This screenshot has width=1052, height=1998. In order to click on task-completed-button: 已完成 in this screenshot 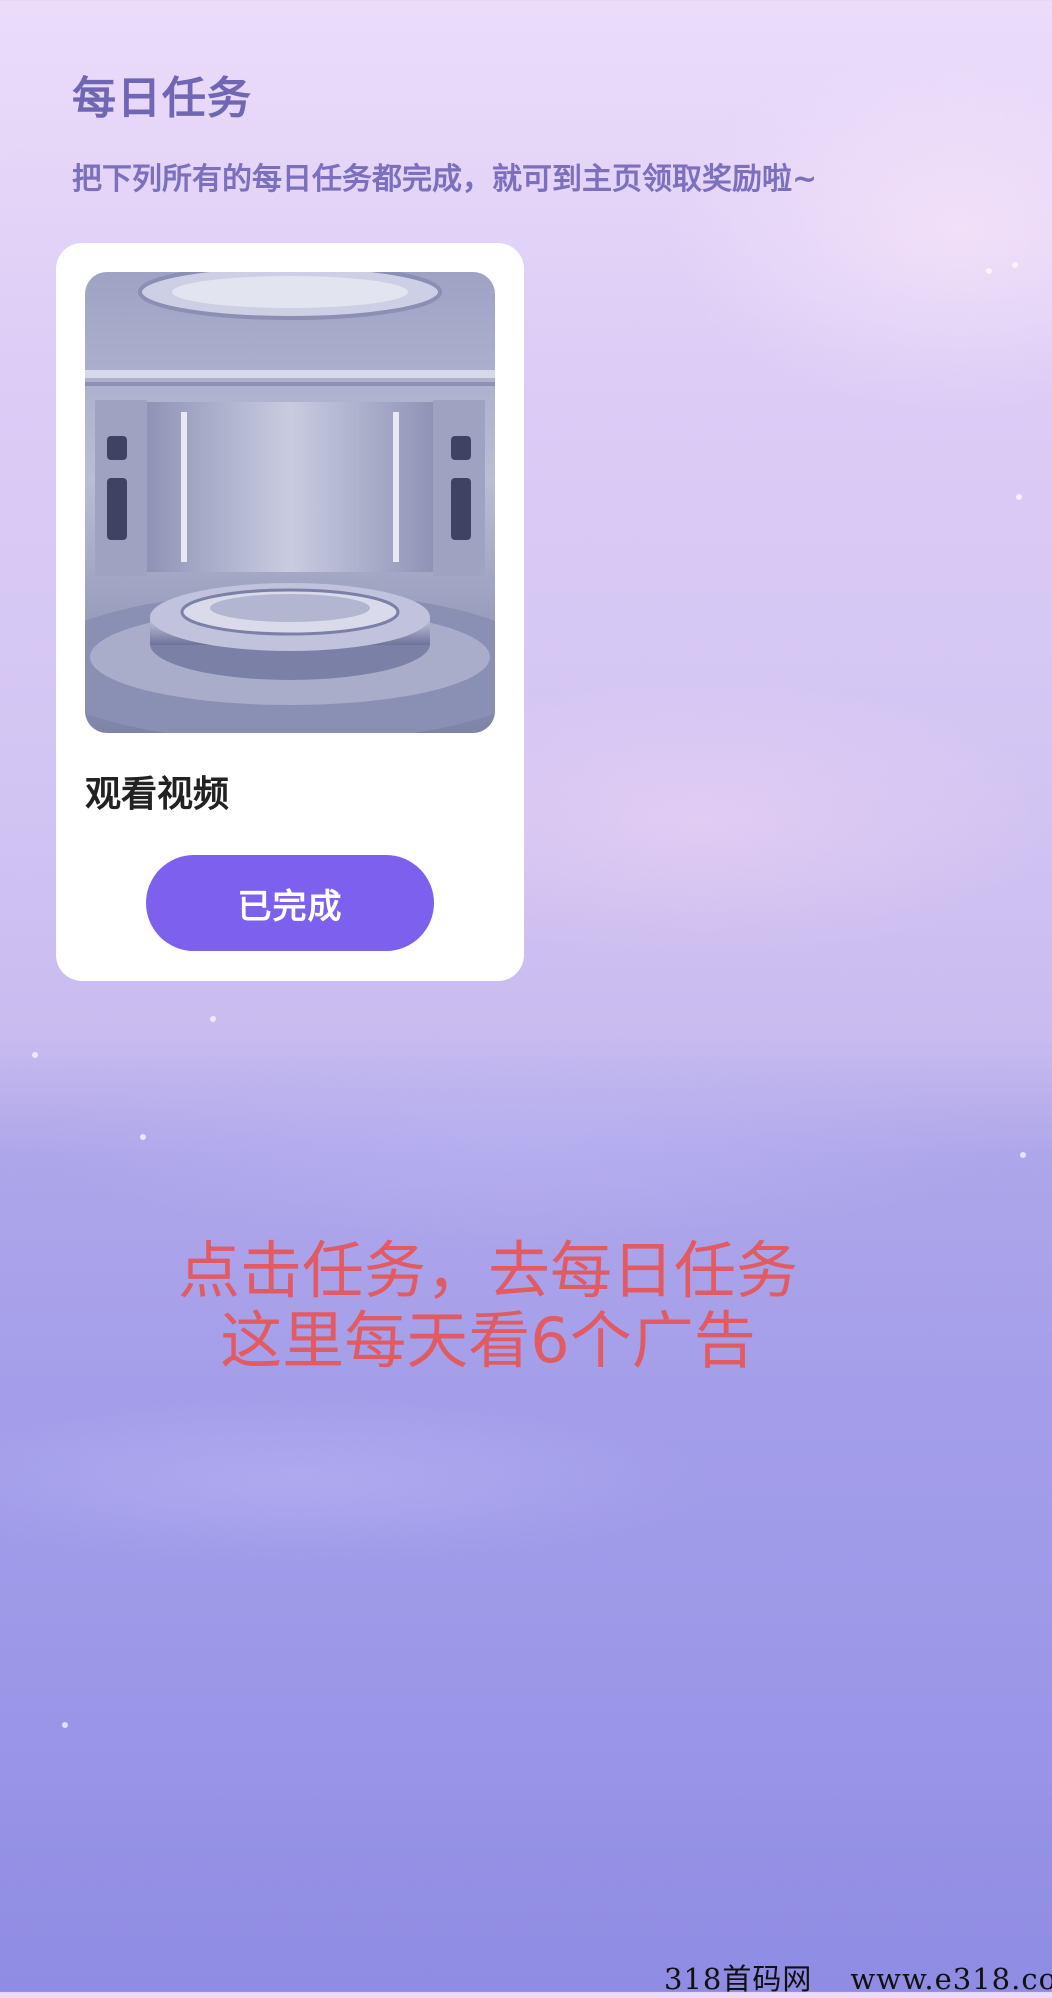, I will do `click(290, 903)`.